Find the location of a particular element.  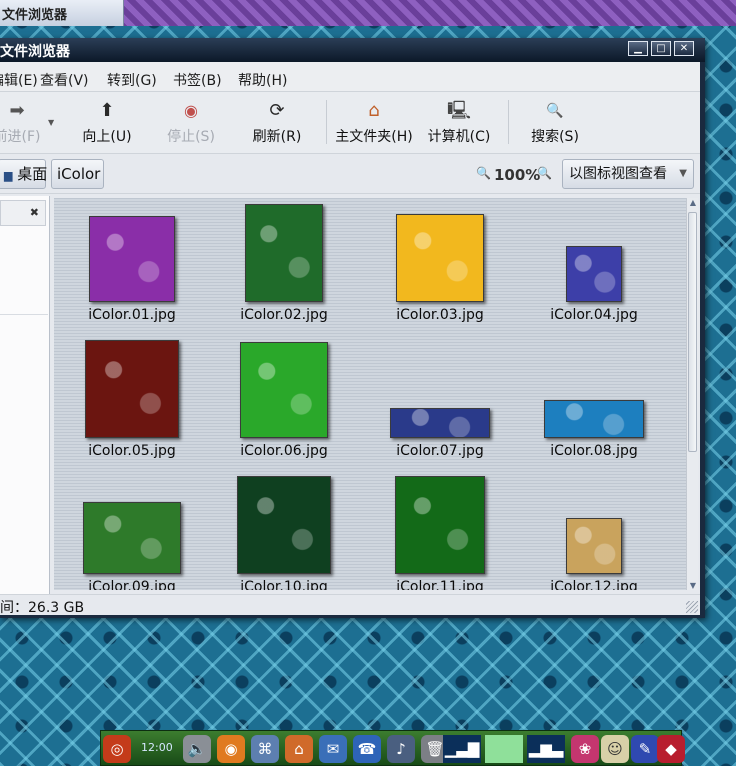

cpu-monitor-icon: ▁▃▇ is located at coordinates (462, 749).